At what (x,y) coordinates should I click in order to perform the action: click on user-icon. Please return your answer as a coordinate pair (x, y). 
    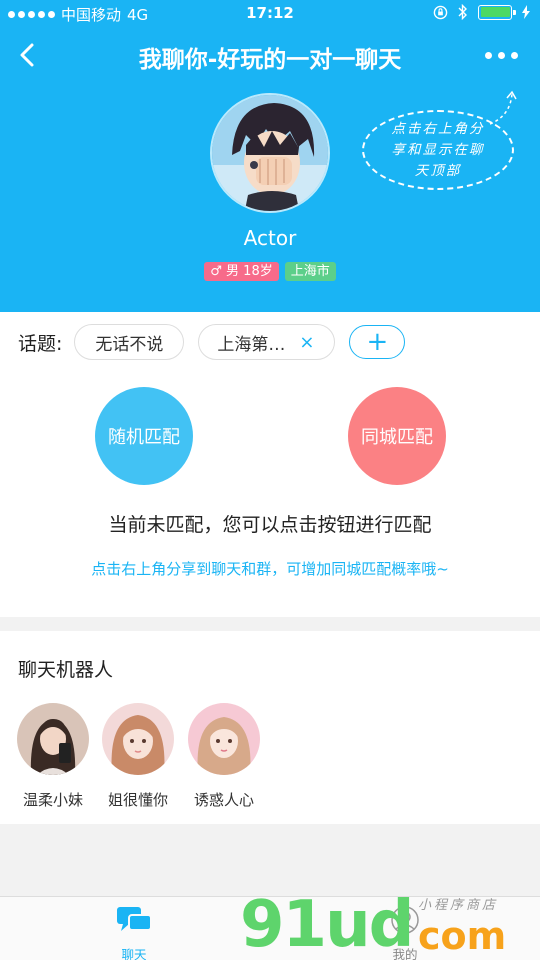
    Looking at the image, I should click on (405, 920).